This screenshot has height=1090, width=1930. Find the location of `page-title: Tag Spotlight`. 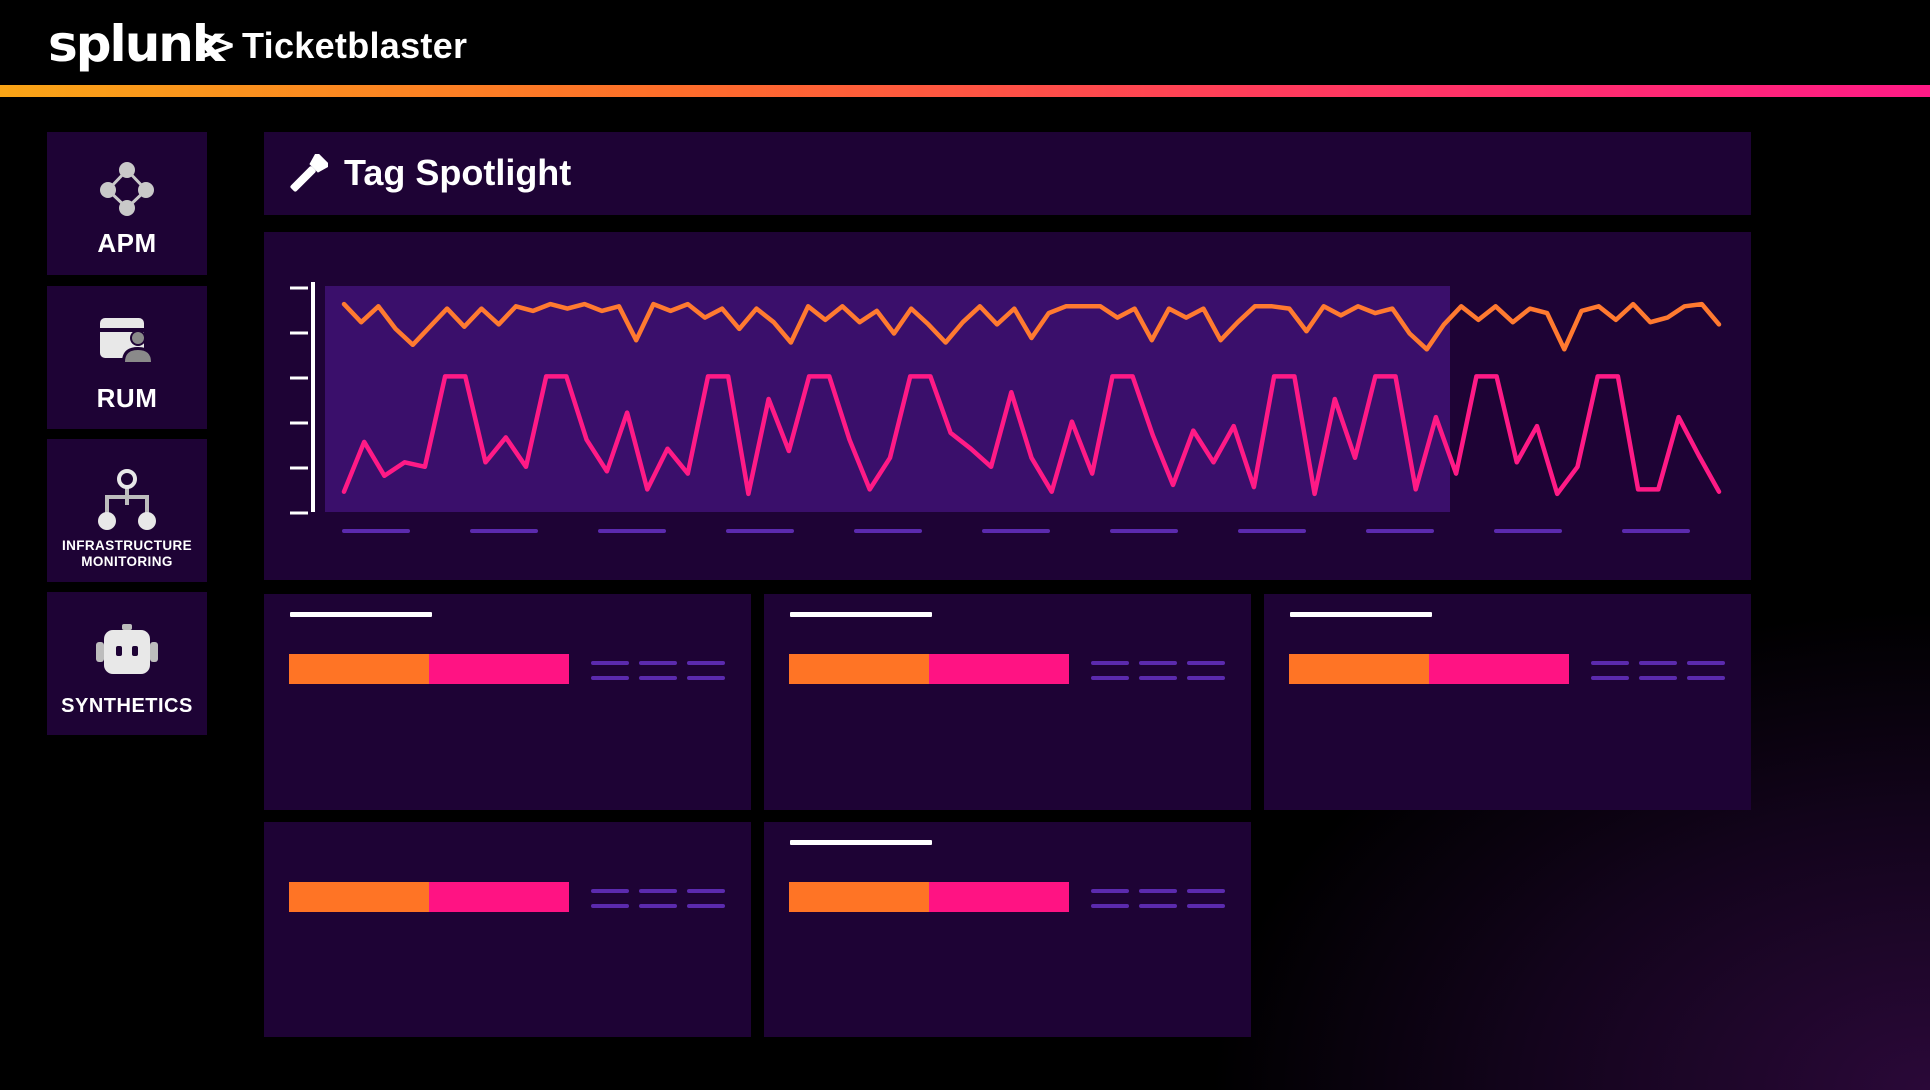

page-title: Tag Spotlight is located at coordinates (458, 172).